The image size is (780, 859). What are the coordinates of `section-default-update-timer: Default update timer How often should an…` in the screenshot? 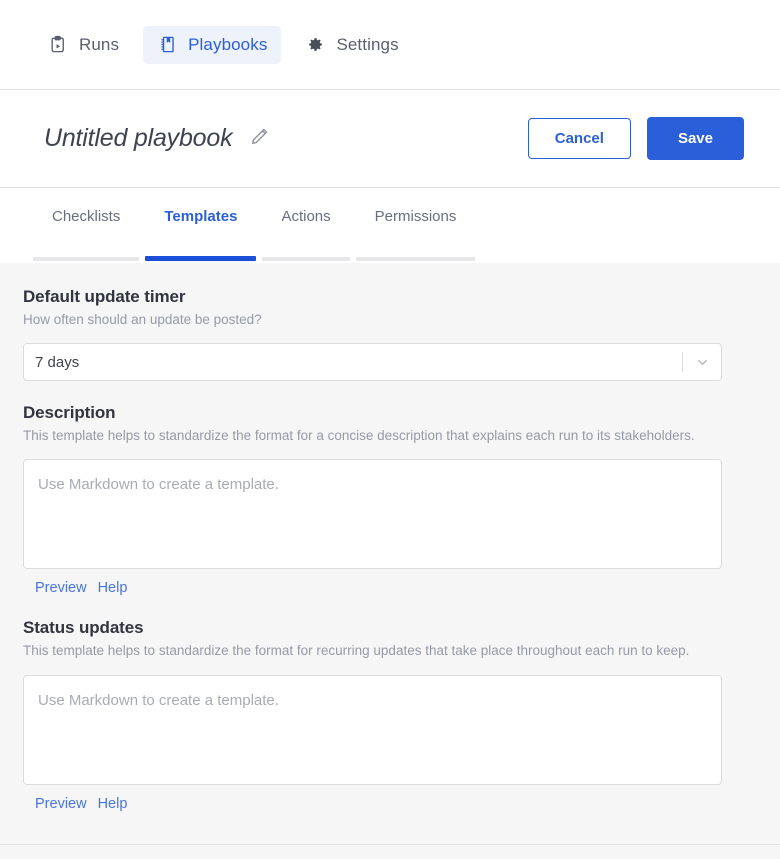 It's located at (389, 334).